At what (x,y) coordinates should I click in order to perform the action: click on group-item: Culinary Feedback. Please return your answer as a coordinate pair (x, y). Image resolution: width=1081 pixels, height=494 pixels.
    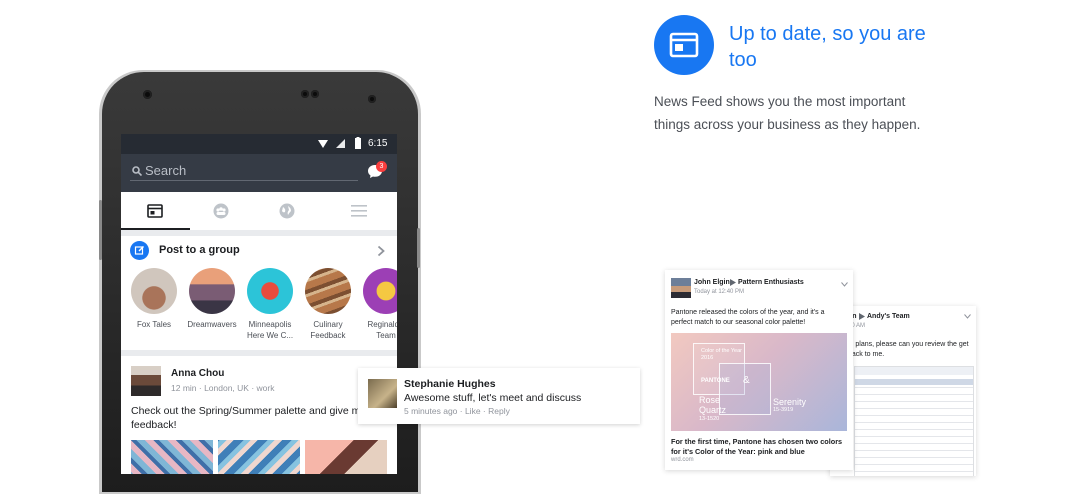
    Looking at the image, I should click on (328, 304).